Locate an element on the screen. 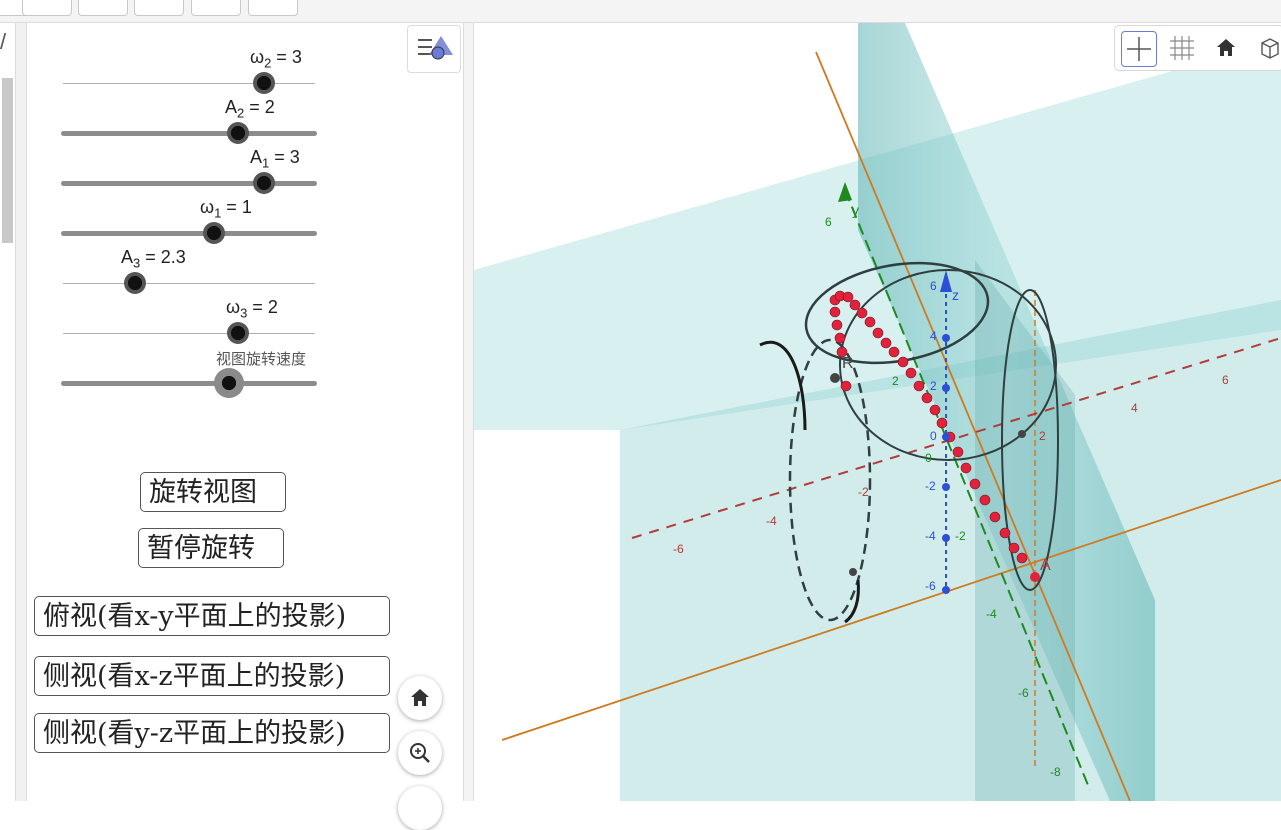  view-cube-button is located at coordinates (1267, 49).